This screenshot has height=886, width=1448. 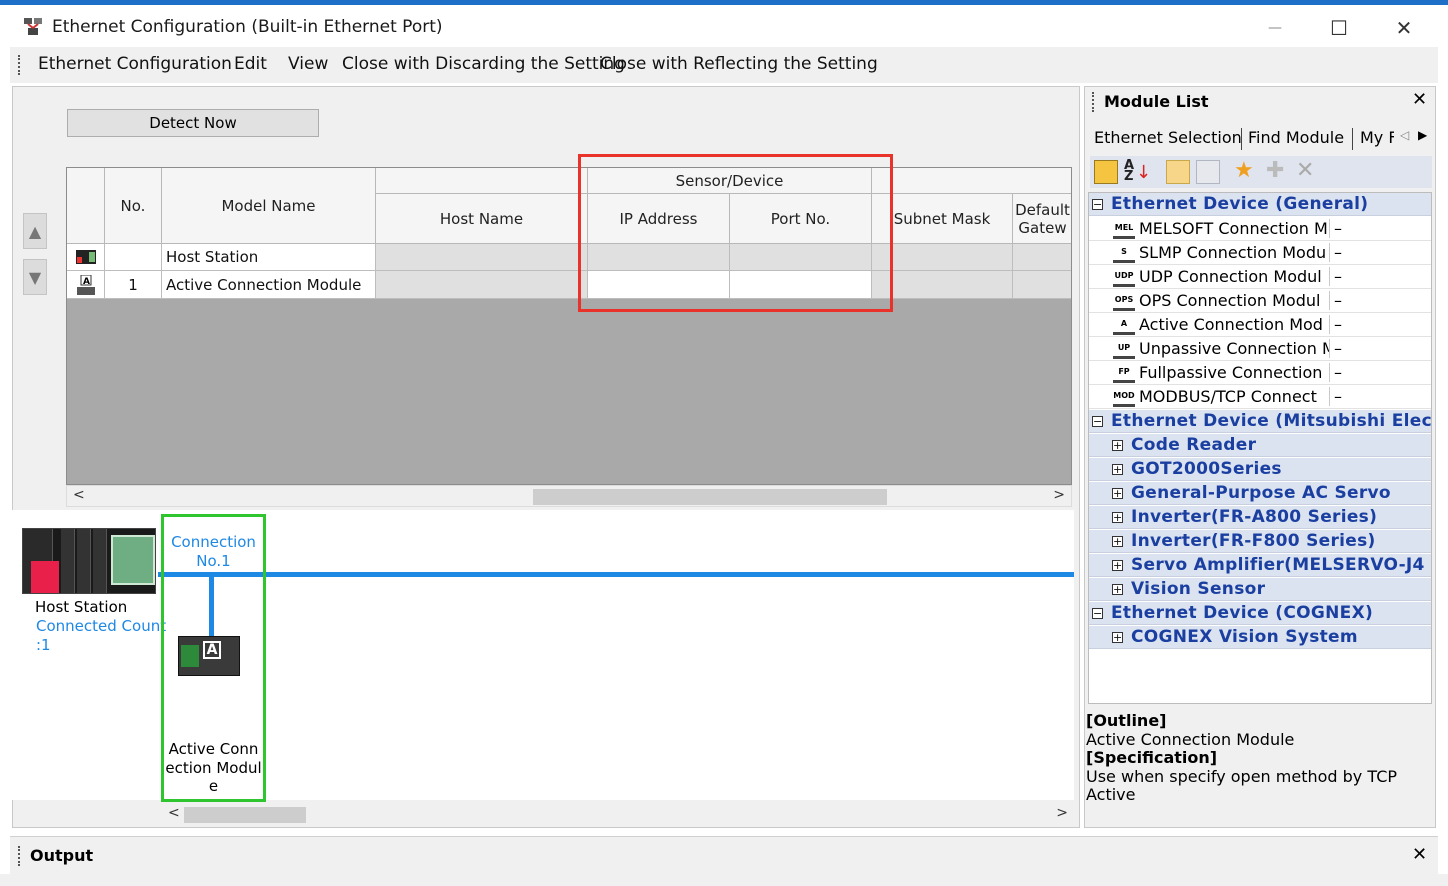 What do you see at coordinates (1244, 170) in the screenshot?
I see `favorite-star-icon: ★` at bounding box center [1244, 170].